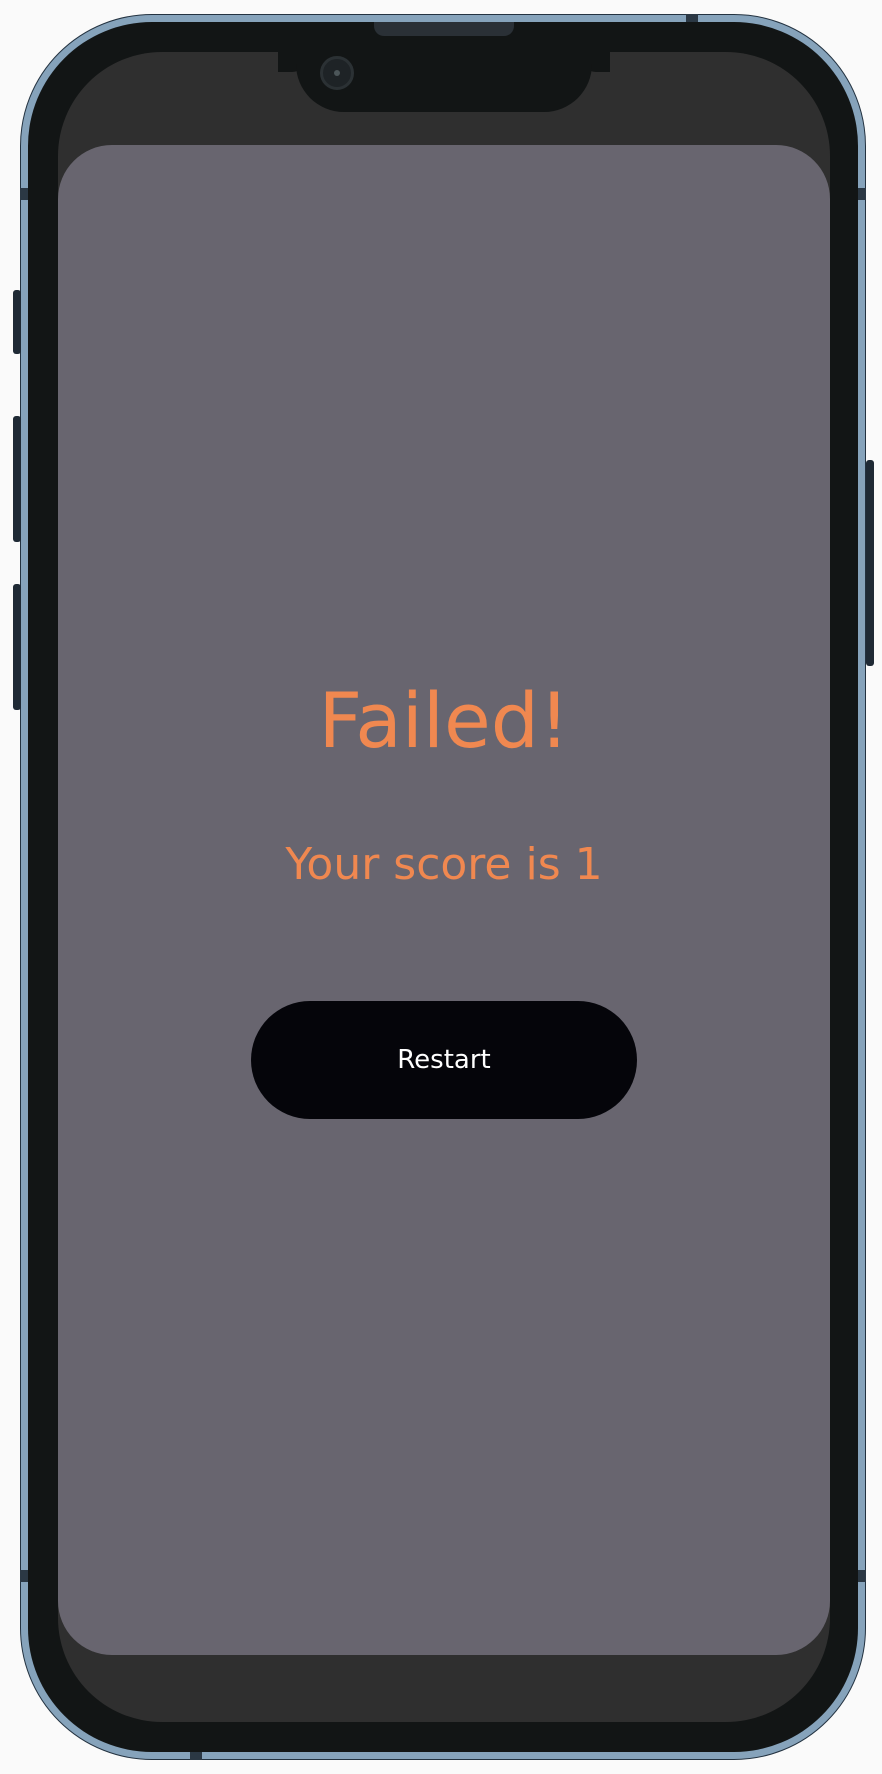  Describe the element at coordinates (17, 479) in the screenshot. I see `side-button-volume-up` at that location.